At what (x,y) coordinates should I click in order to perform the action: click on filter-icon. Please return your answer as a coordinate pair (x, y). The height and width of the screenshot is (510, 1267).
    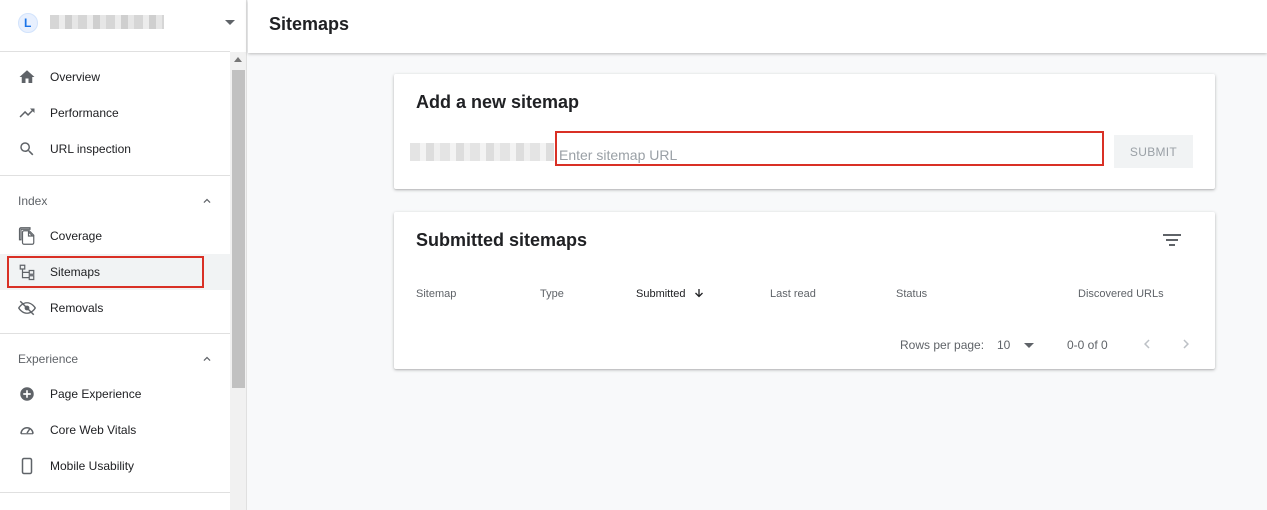
    Looking at the image, I should click on (1172, 240).